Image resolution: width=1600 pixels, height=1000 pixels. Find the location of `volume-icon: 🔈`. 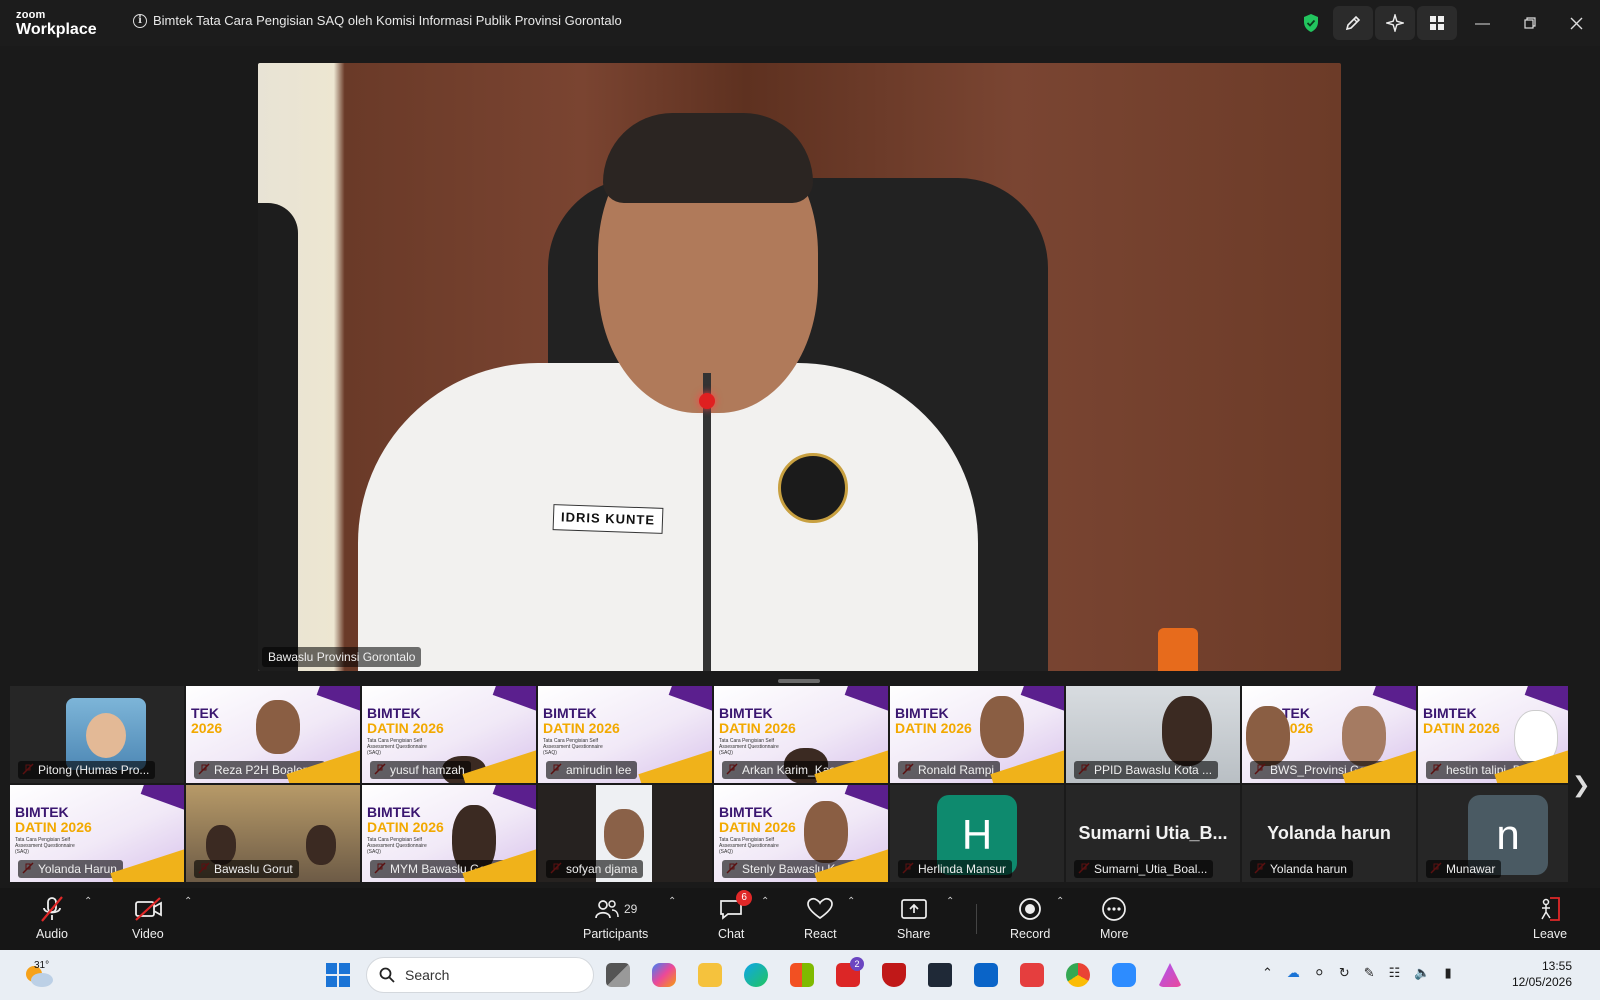

volume-icon: 🔈 is located at coordinates (1422, 973).